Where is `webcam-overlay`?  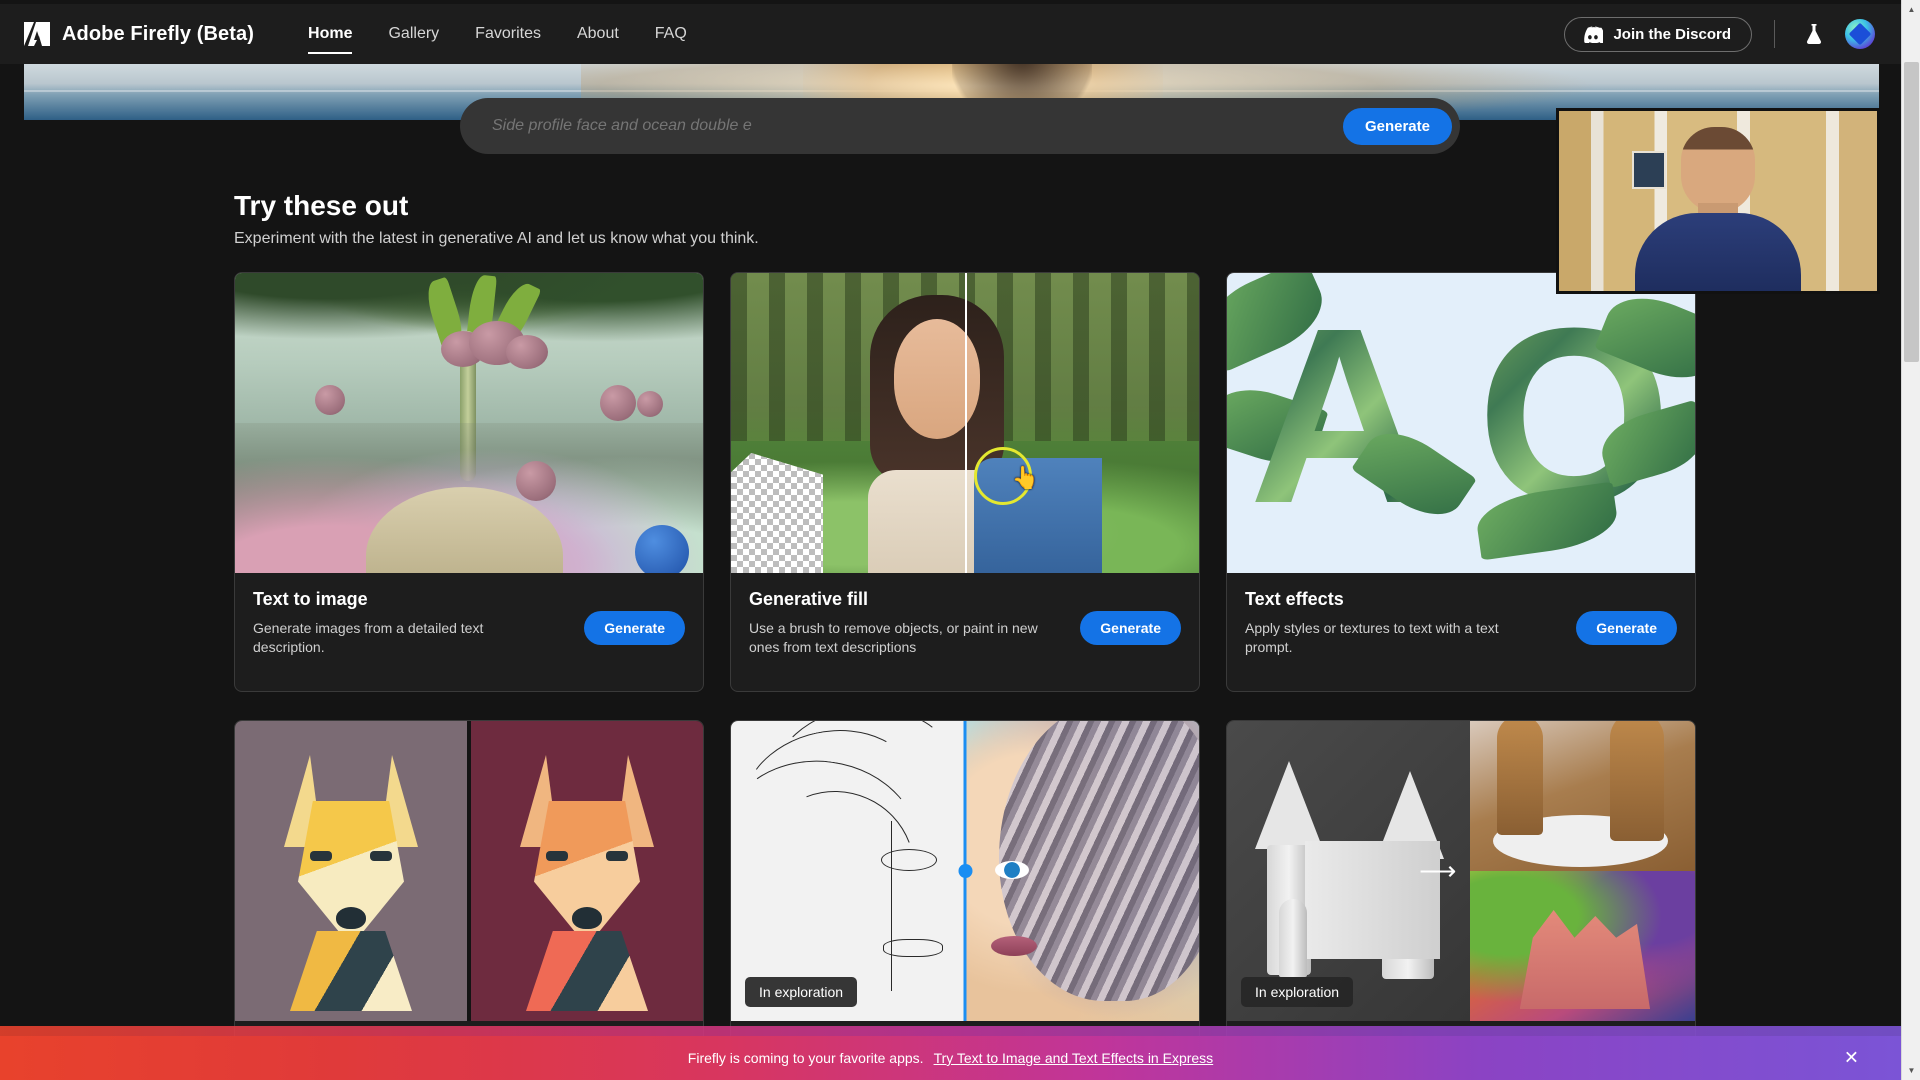 webcam-overlay is located at coordinates (1718, 201).